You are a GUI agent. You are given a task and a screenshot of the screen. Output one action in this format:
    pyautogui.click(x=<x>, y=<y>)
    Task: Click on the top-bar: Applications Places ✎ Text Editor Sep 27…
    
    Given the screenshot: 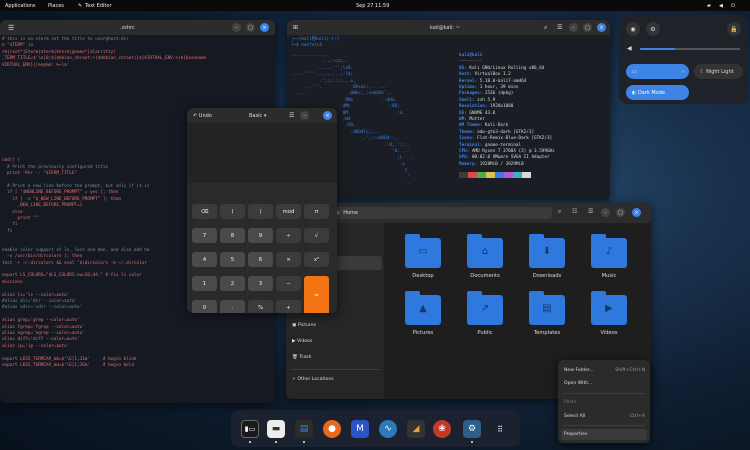 What is the action you would take?
    pyautogui.click(x=375, y=5)
    